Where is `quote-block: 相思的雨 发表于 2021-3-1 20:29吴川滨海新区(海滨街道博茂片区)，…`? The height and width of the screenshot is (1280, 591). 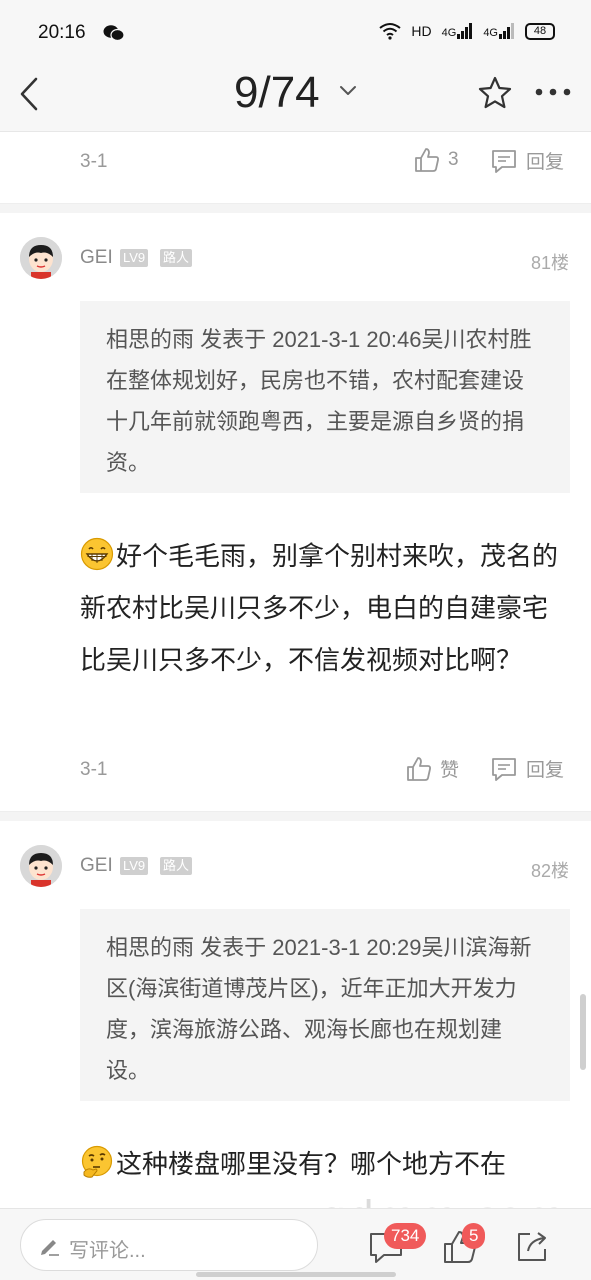 quote-block: 相思的雨 发表于 2021-3-1 20:29吴川滨海新区(海滨街道博茂片区)，… is located at coordinates (325, 1005).